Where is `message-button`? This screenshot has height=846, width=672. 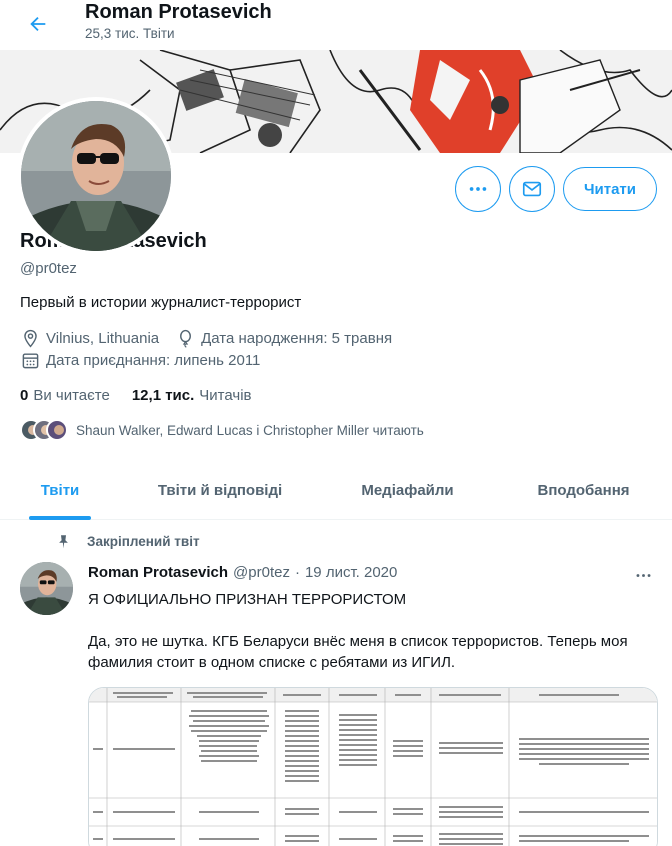 message-button is located at coordinates (532, 189).